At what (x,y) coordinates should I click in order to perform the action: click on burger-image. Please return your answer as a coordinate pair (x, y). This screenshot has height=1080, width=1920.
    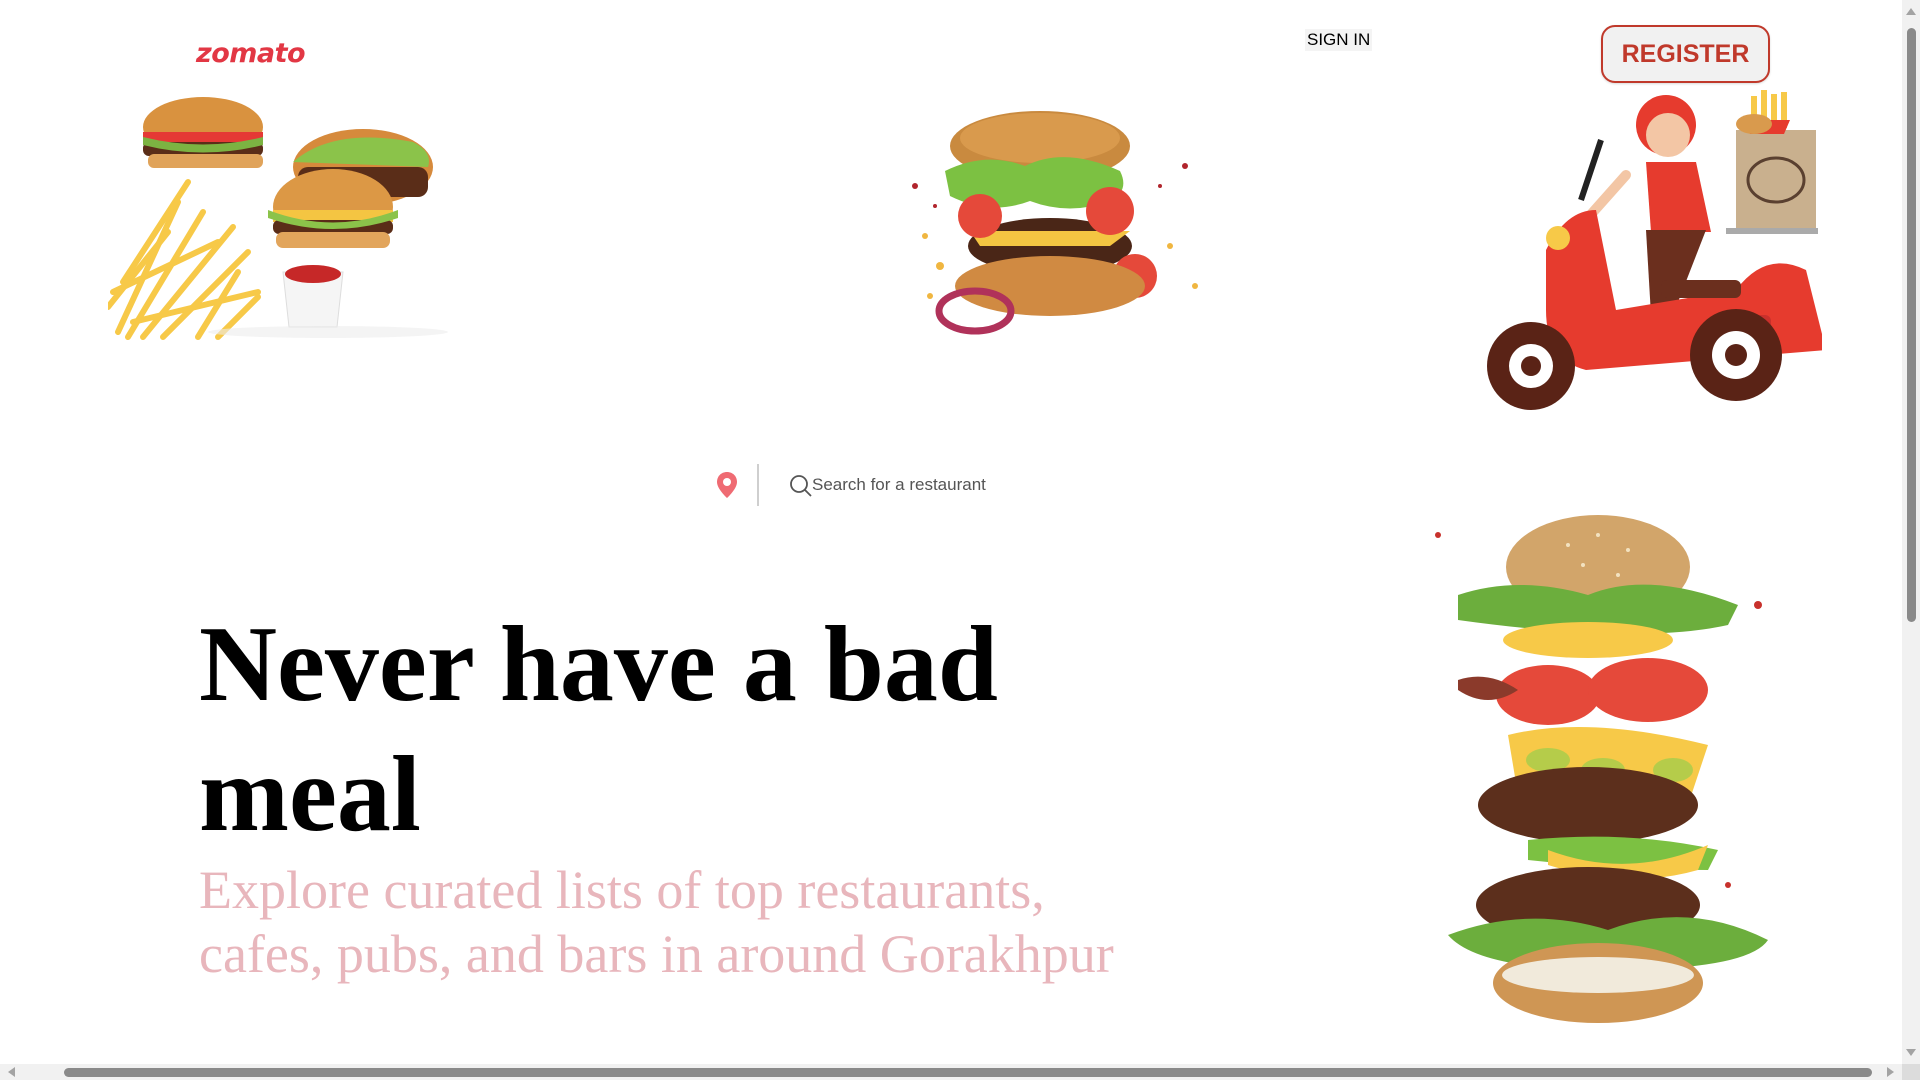
    Looking at the image, I should click on (1053, 223).